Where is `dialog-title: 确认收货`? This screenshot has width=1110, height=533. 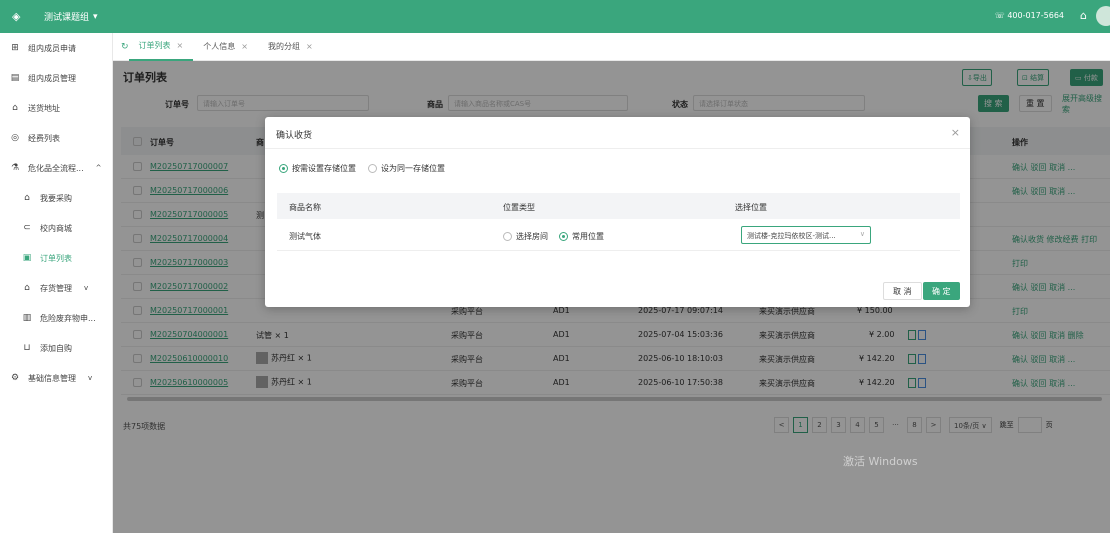 dialog-title: 确认收货 is located at coordinates (294, 136).